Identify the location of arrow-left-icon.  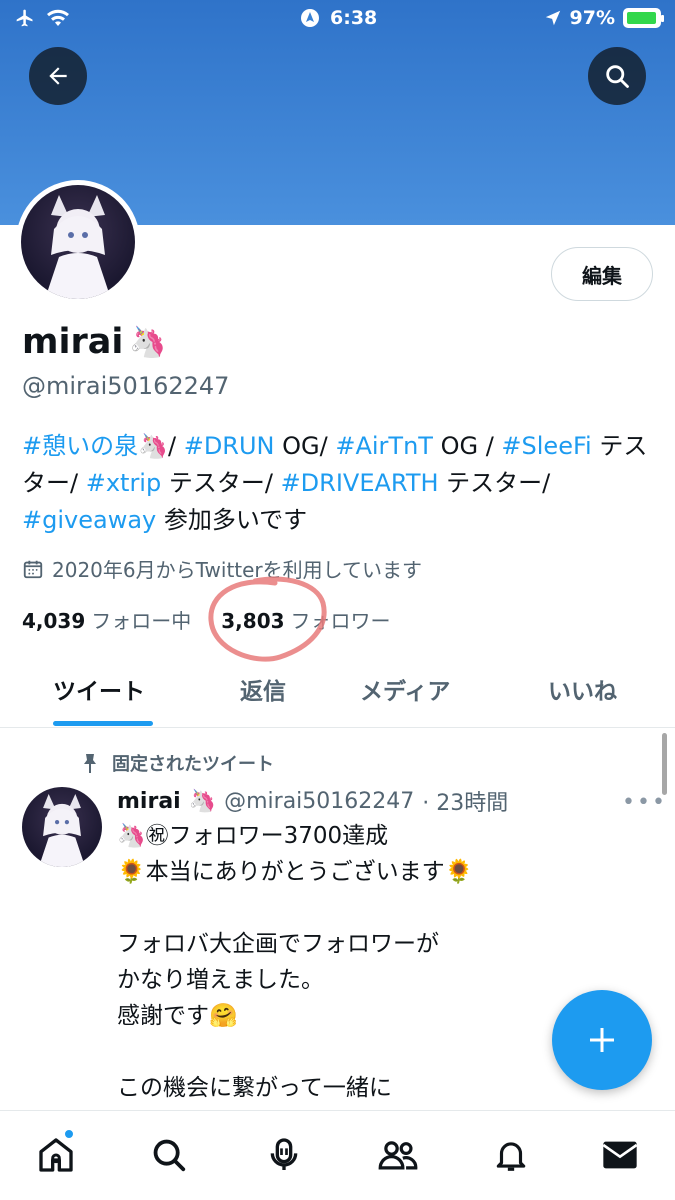
(58, 76).